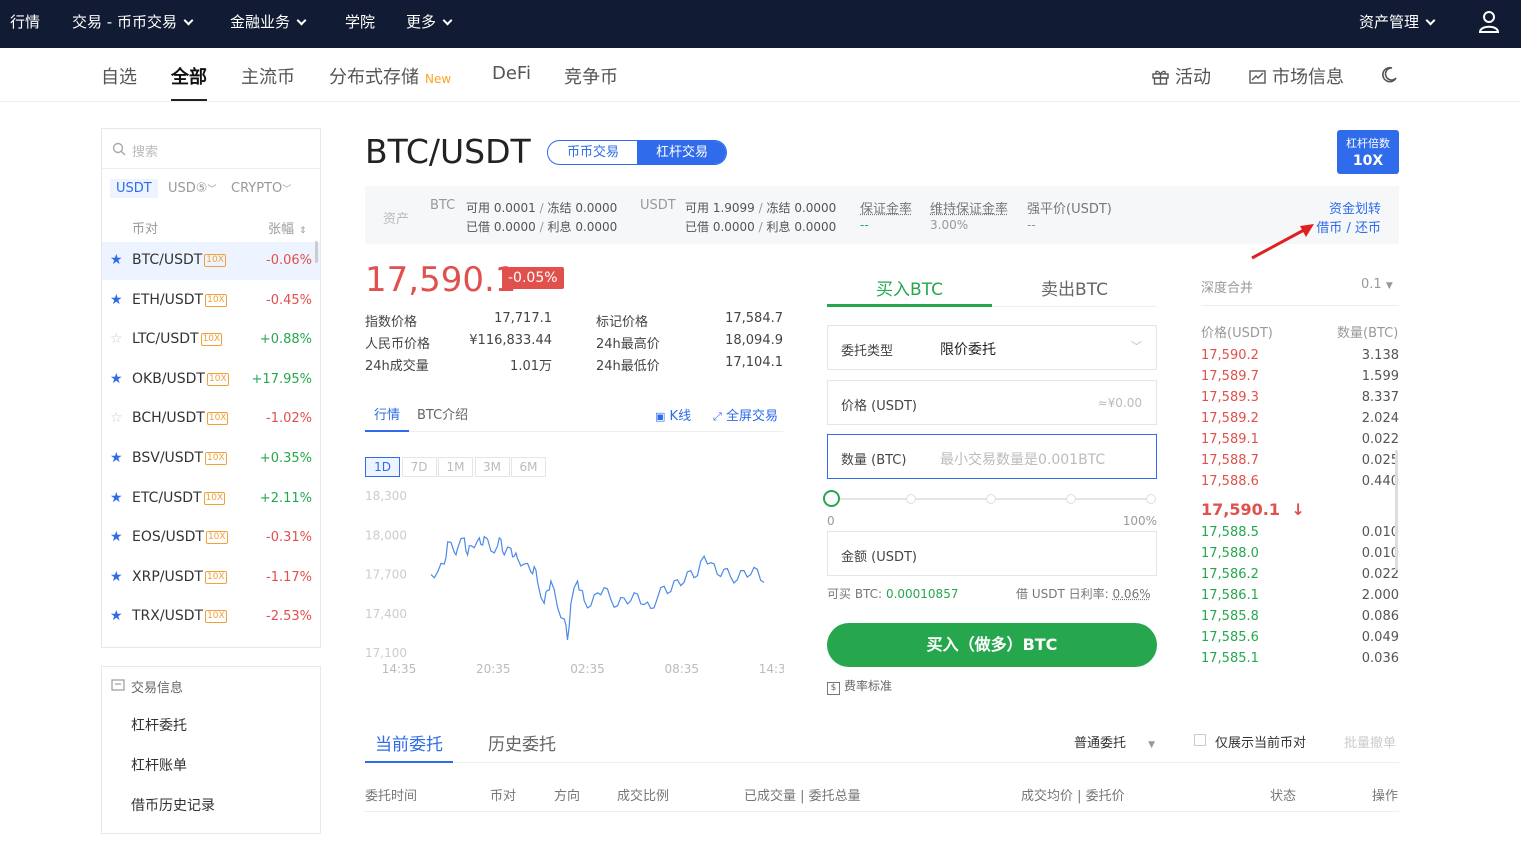 This screenshot has height=845, width=1521. I want to click on mode-margin-button: 杠杆交易, so click(681, 152).